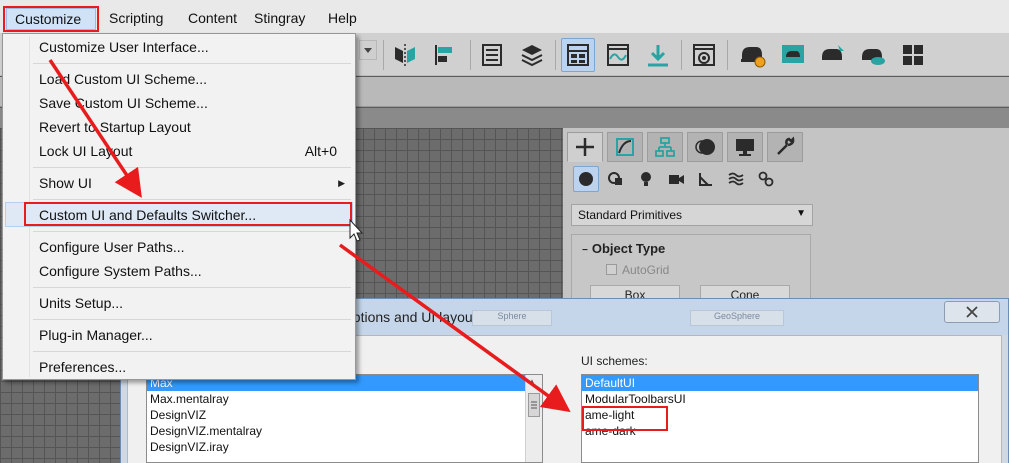 The width and height of the screenshot is (1009, 463). What do you see at coordinates (356, 230) in the screenshot?
I see `mouse-cursor-icon` at bounding box center [356, 230].